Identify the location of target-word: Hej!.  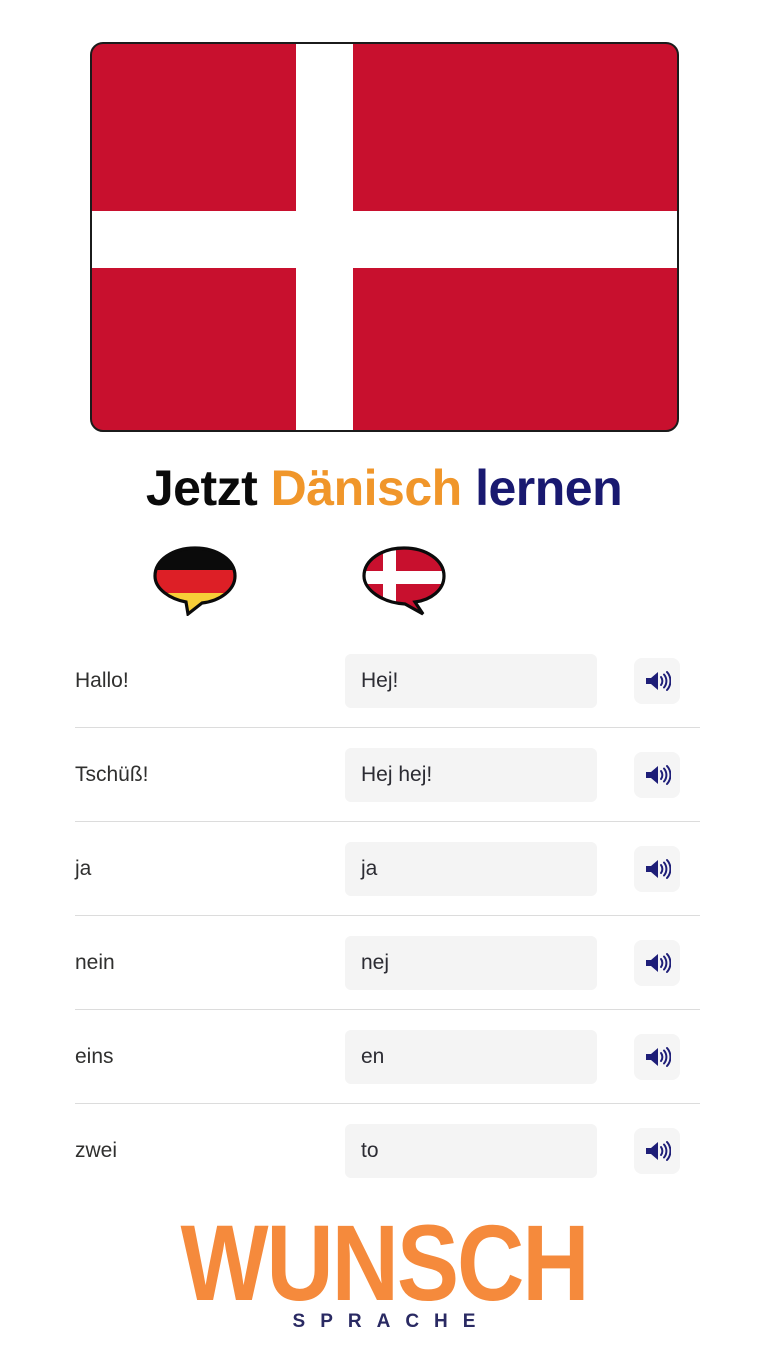
(471, 680).